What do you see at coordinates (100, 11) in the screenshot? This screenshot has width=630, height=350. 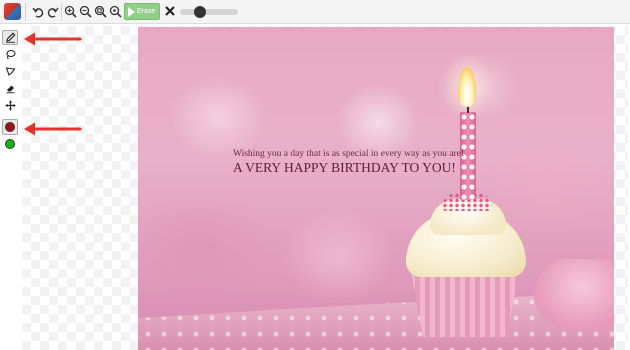 I see `zoom-fit-icon` at bounding box center [100, 11].